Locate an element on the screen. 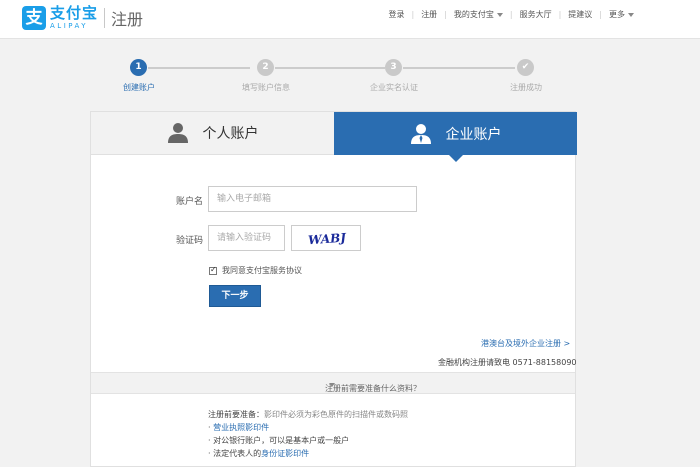  logo-divider is located at coordinates (105, 18).